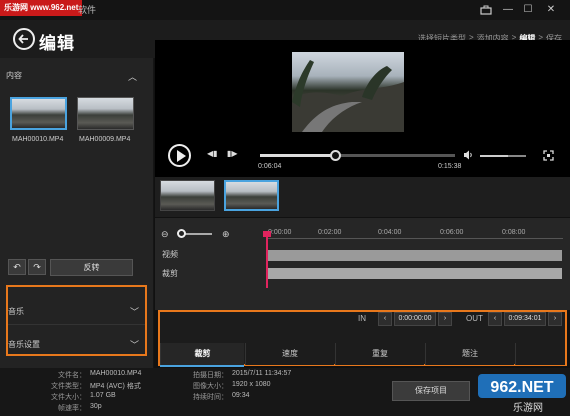 The image size is (570, 416). I want to click on ruler-tick-label: 0:04:00, so click(390, 232).